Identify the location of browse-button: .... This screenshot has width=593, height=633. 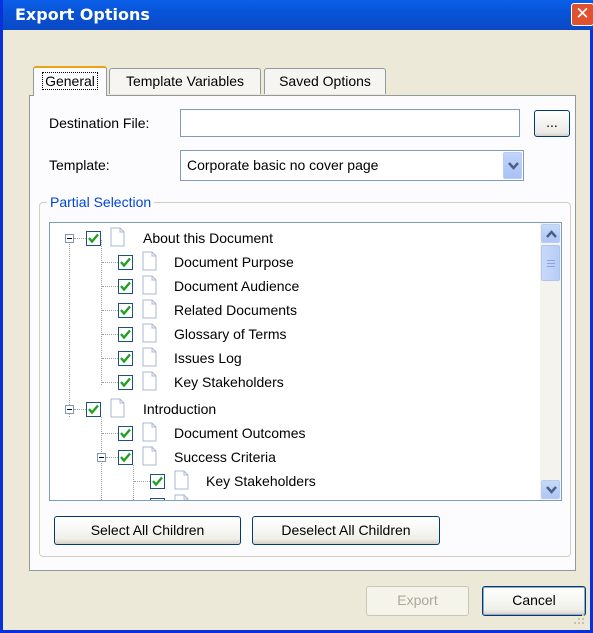
(552, 123).